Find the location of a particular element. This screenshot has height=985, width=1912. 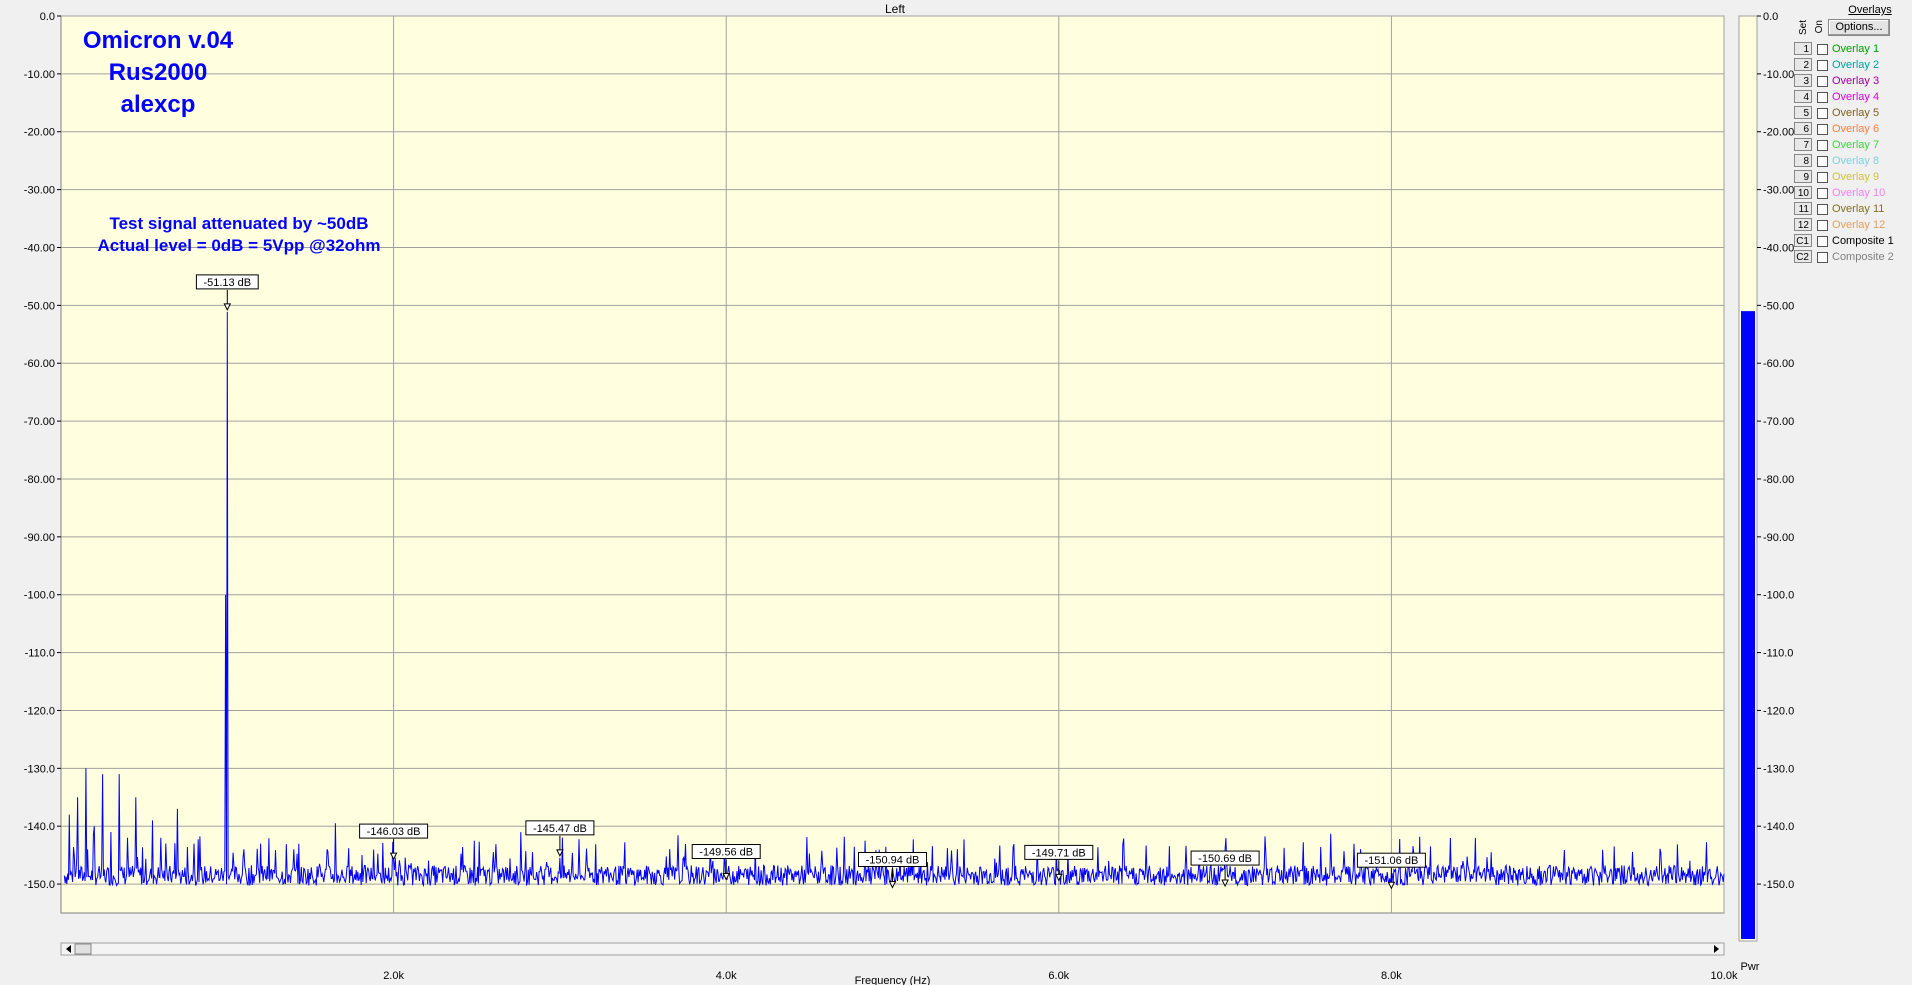

overlay-row: 2 Overlay 2 is located at coordinates (1853, 66).